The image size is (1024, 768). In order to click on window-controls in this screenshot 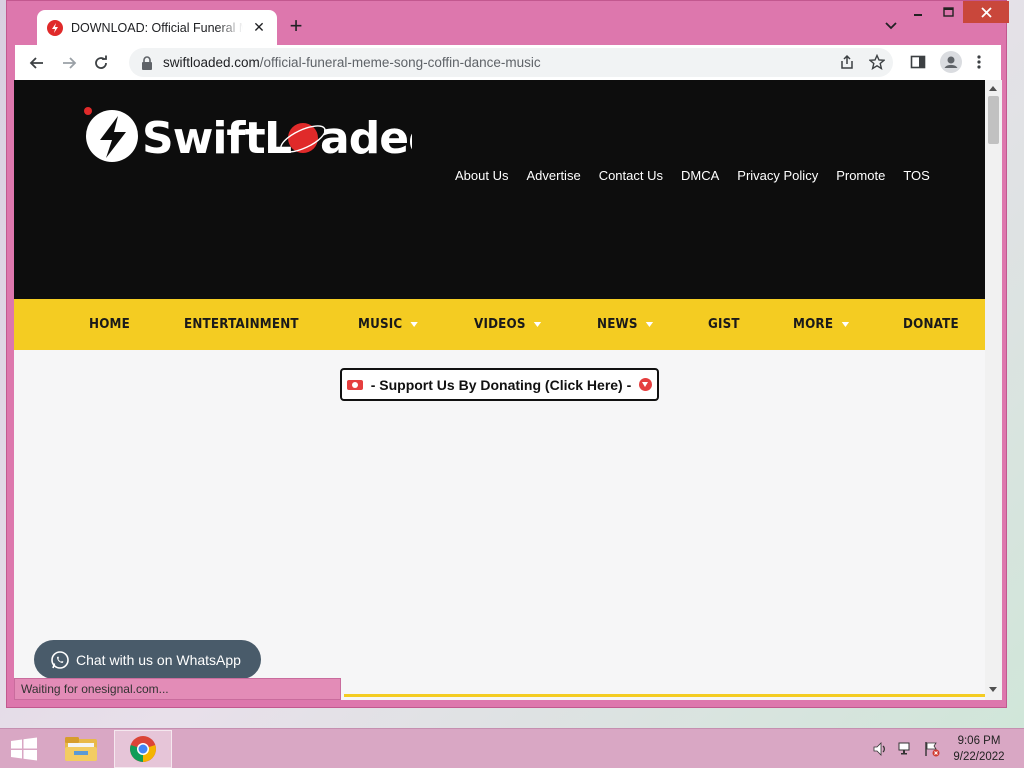, I will do `click(956, 12)`.